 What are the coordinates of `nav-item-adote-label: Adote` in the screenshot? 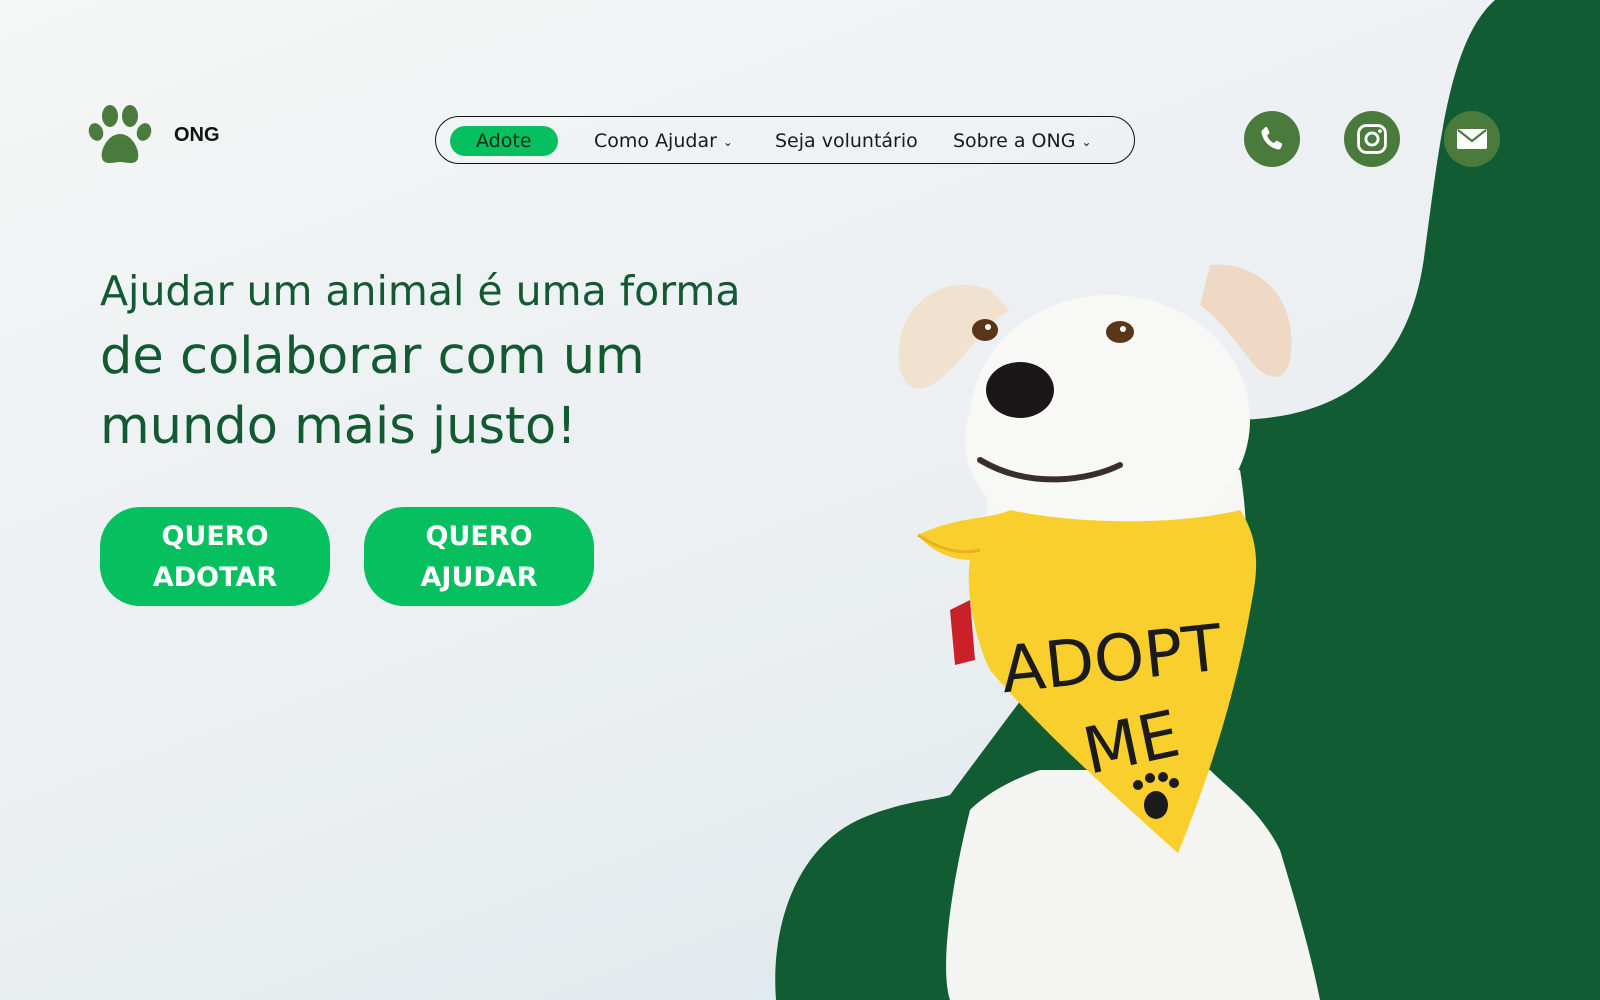 It's located at (504, 141).